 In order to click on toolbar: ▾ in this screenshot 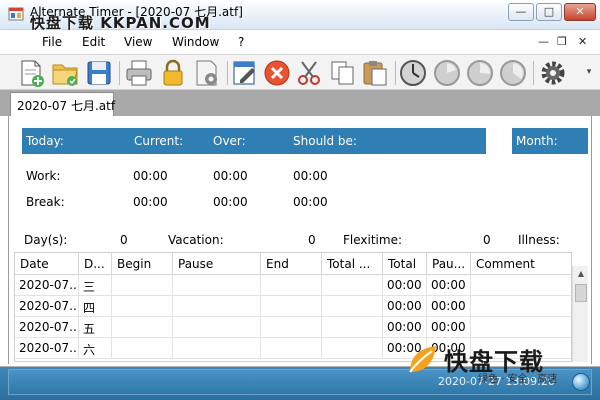, I will do `click(300, 72)`.